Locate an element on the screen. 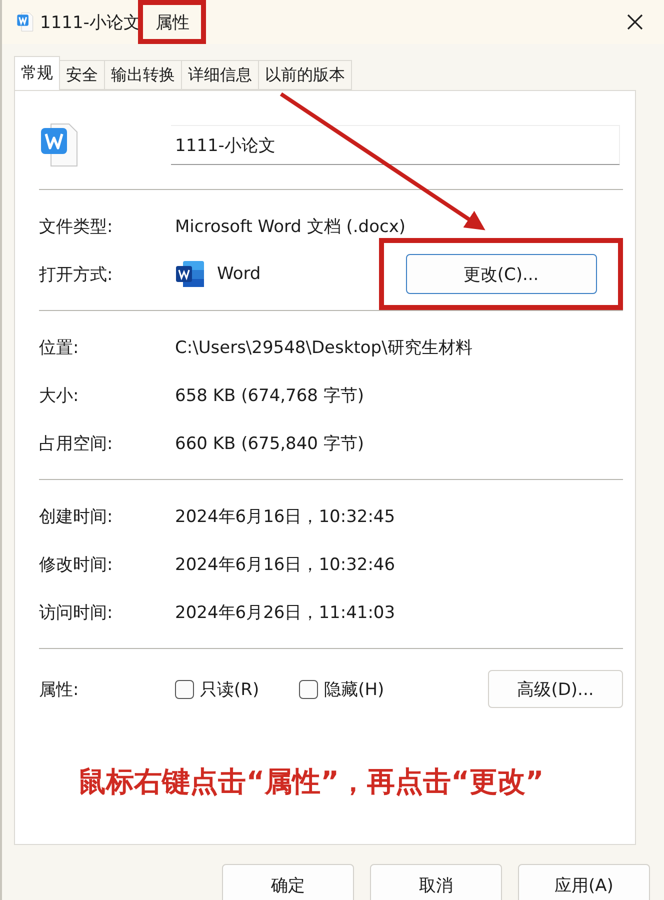 The height and width of the screenshot is (900, 664). checkbox: 只读(R) is located at coordinates (217, 689).